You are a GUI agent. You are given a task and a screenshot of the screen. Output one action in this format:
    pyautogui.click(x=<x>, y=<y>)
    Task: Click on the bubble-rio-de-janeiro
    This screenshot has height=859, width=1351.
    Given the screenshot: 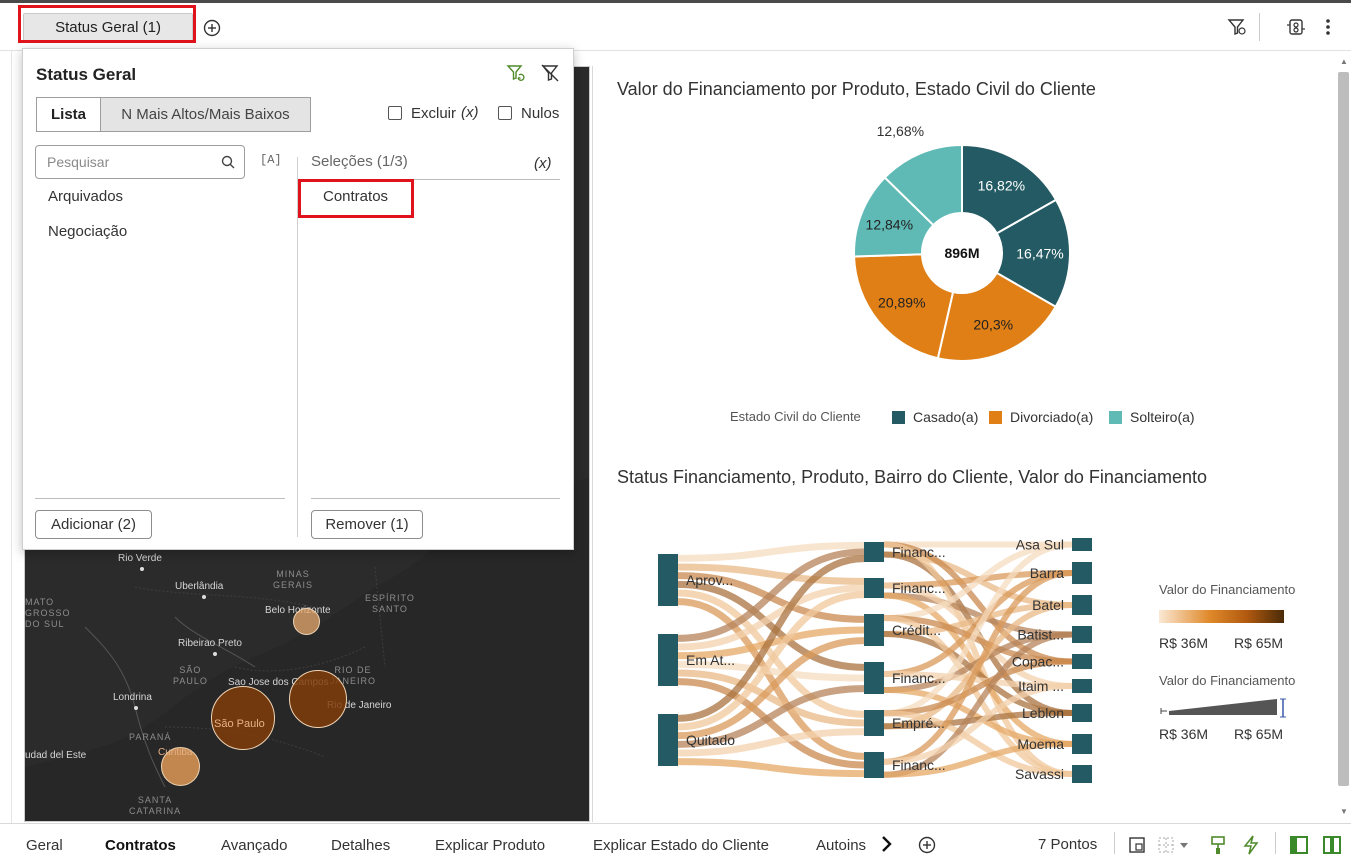 What is the action you would take?
    pyautogui.click(x=318, y=699)
    